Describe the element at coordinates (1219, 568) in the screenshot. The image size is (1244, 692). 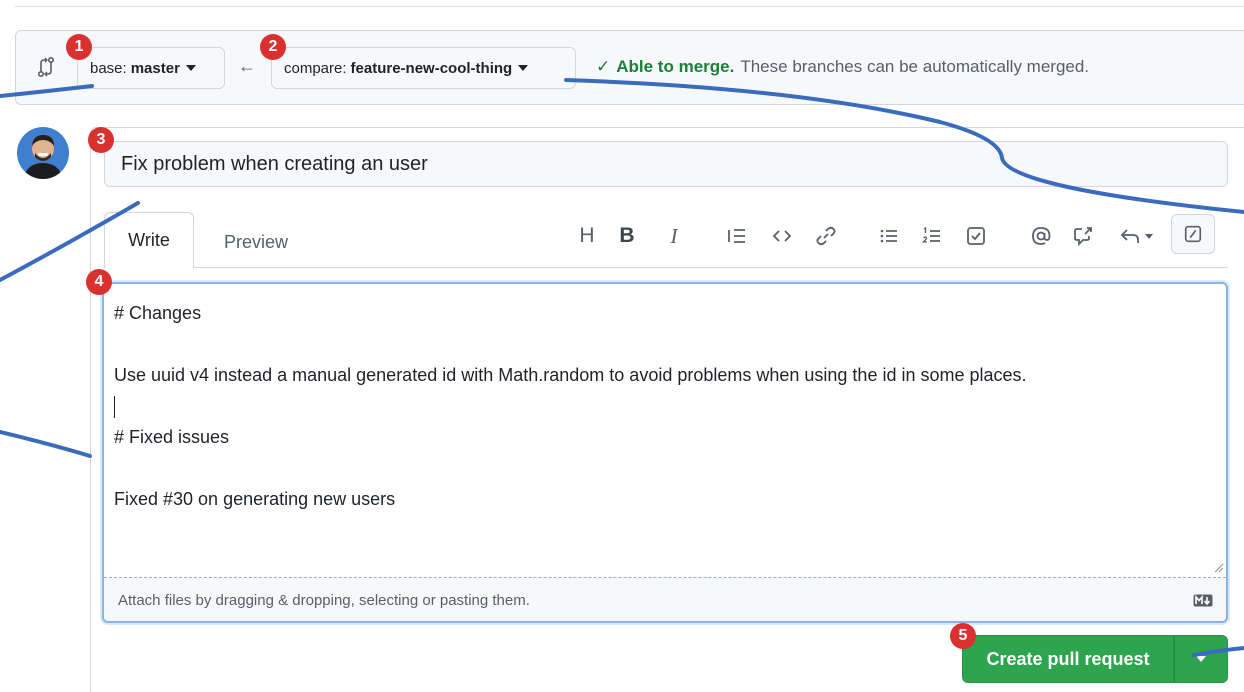
I see `resize-handle-icon` at that location.